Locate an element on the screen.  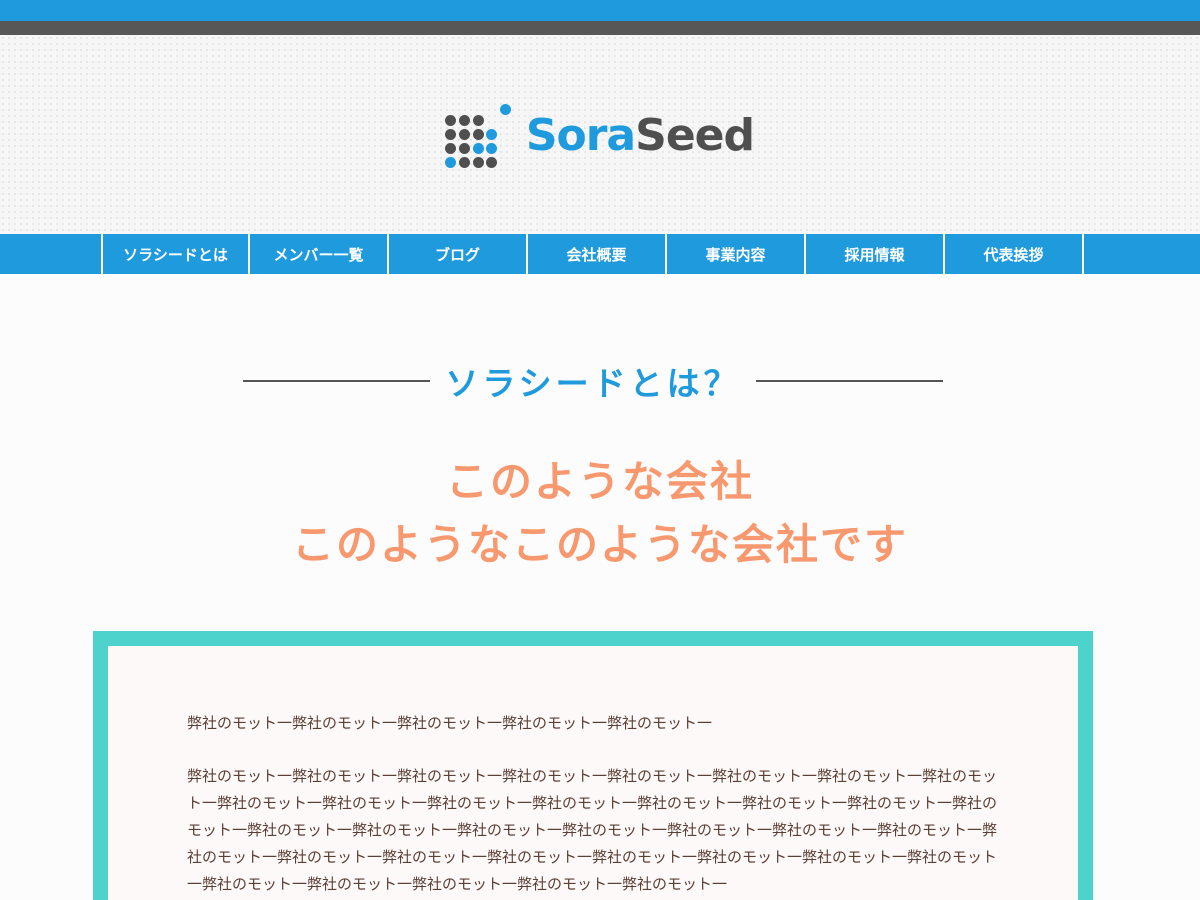
nav-item-about: ソラシードとは is located at coordinates (176, 254).